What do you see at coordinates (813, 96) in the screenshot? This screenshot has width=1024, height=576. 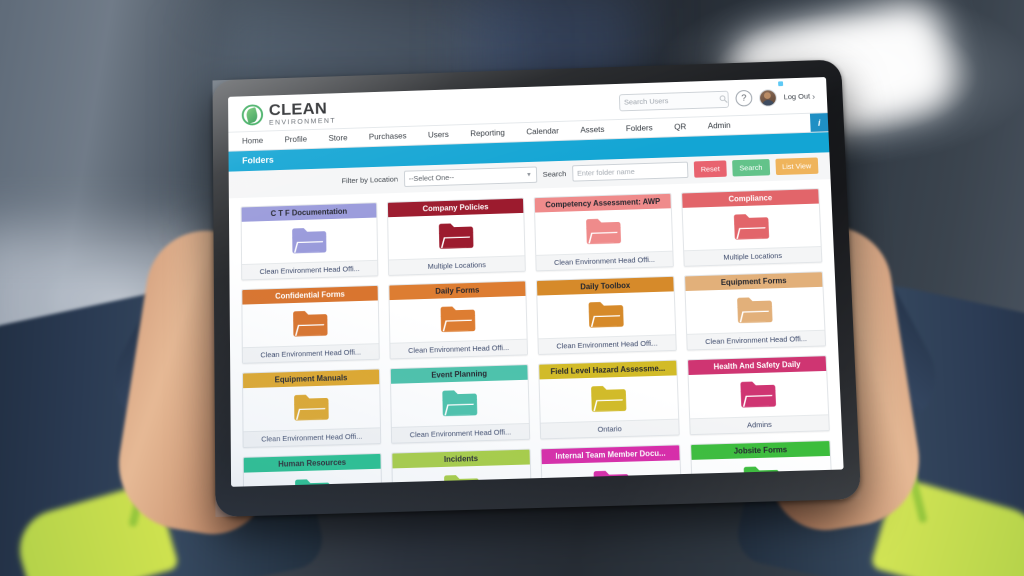 I see `chevron-right-icon: ›` at bounding box center [813, 96].